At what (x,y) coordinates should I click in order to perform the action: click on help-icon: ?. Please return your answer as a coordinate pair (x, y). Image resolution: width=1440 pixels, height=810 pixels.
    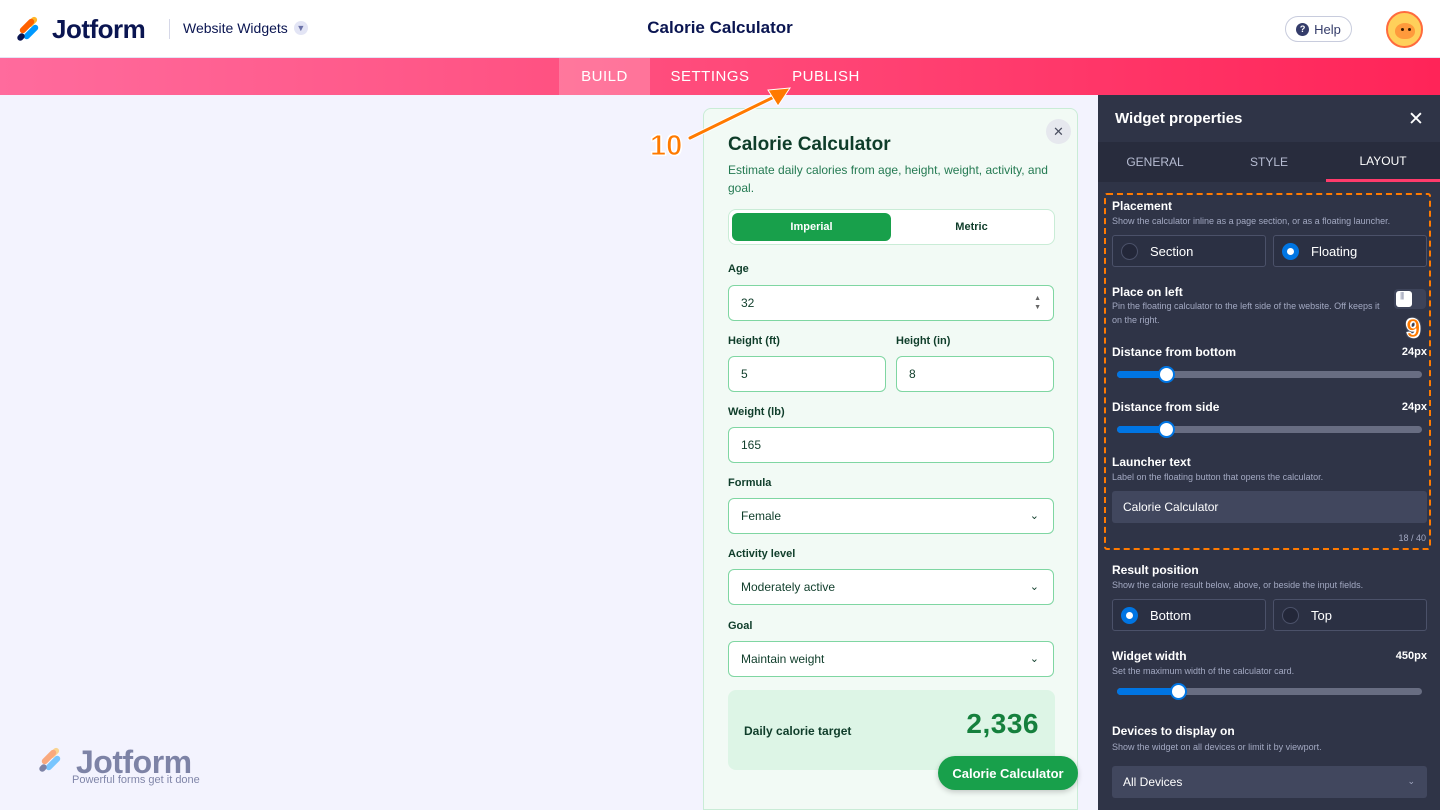
    Looking at the image, I should click on (1303, 29).